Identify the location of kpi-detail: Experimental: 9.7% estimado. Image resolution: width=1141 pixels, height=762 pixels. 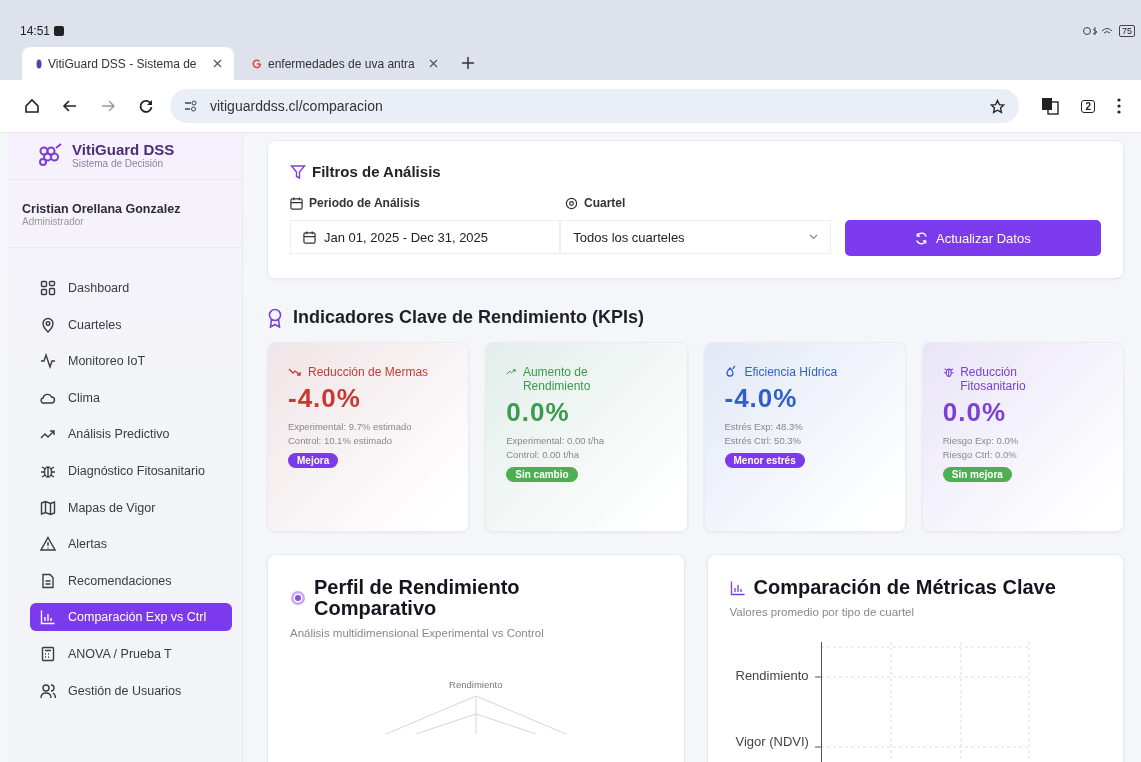
(350, 427).